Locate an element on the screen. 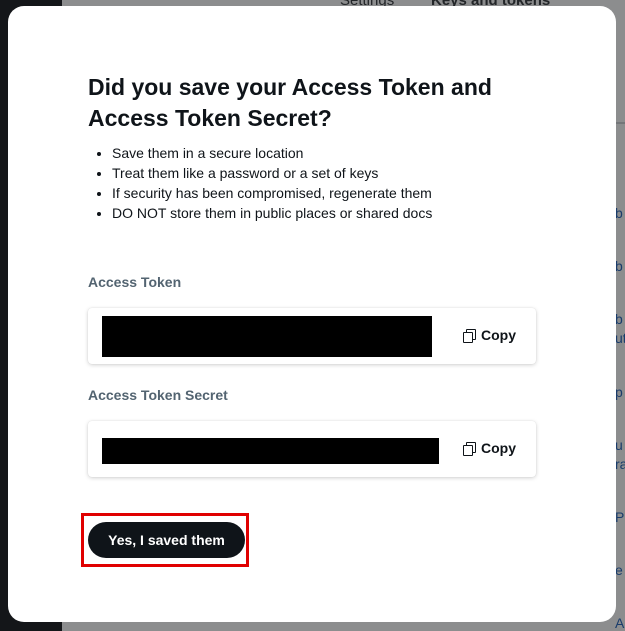  access-token-secret-field: Copy is located at coordinates (312, 449).